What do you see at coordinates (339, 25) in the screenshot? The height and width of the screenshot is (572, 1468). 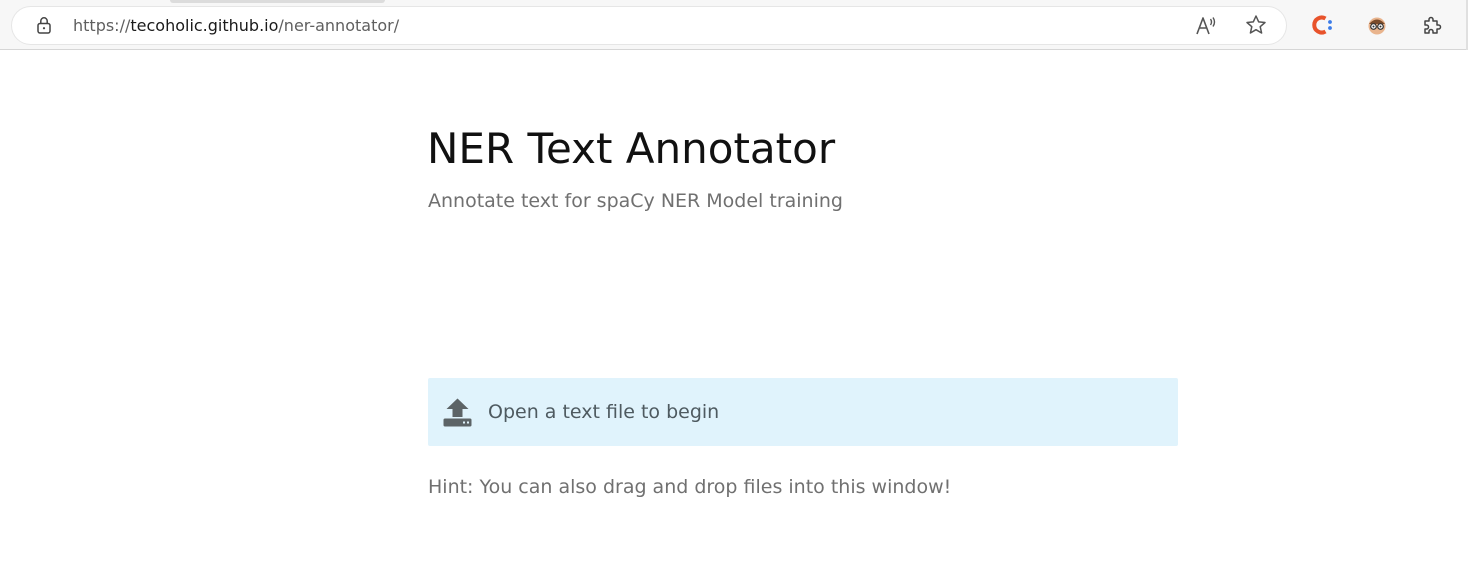 I see `url-path: /ner-annotator/` at bounding box center [339, 25].